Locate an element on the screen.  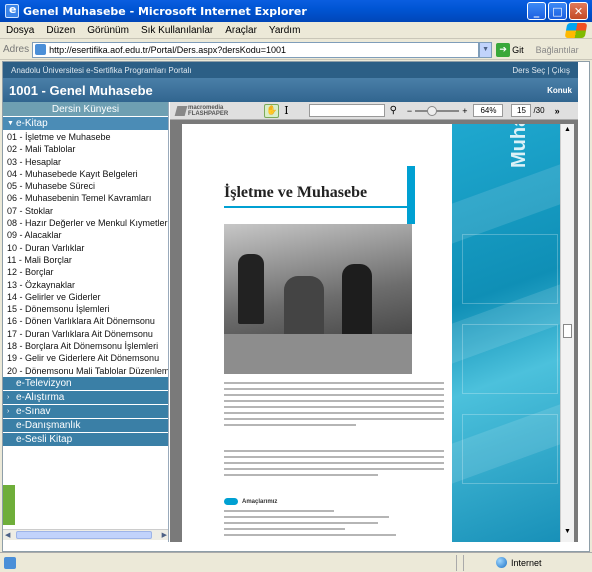
document-scrollbar: ▲ ▼ is located at coordinates (567, 333).